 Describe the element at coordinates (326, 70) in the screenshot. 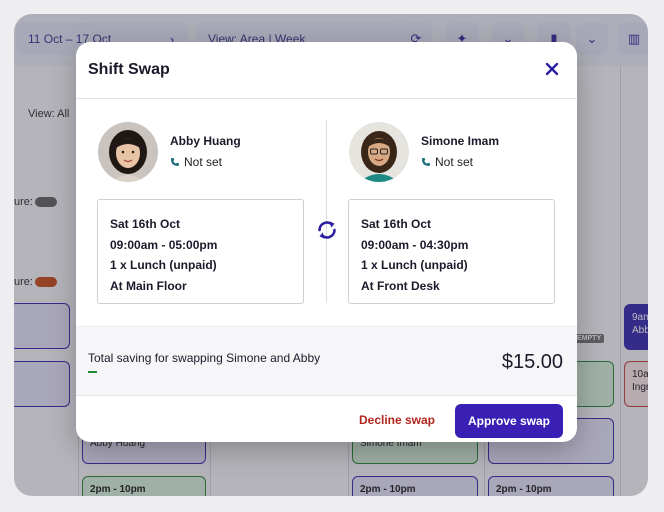

I see `modal-header: Shift Swap` at that location.